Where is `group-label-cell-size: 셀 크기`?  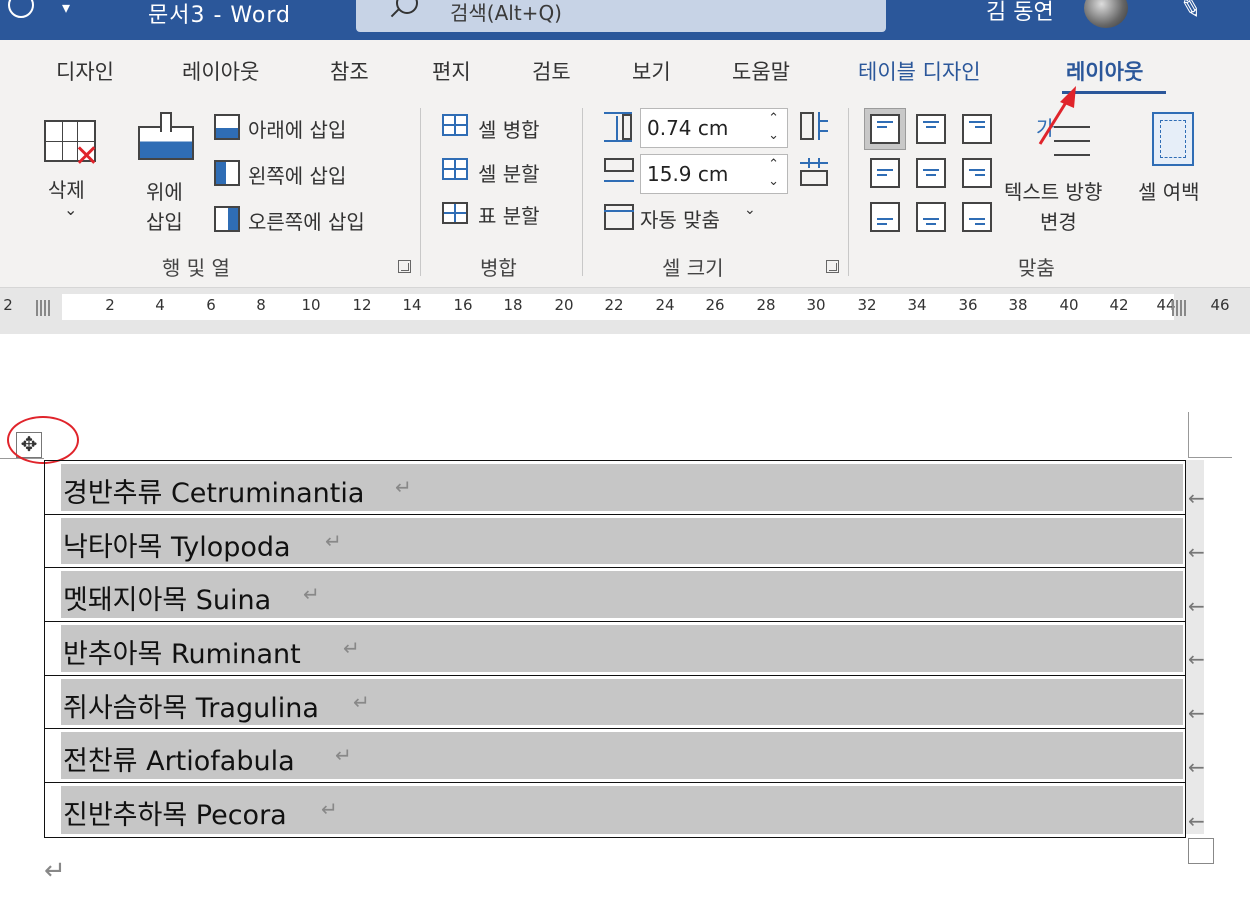
group-label-cell-size: 셀 크기 is located at coordinates (693, 268).